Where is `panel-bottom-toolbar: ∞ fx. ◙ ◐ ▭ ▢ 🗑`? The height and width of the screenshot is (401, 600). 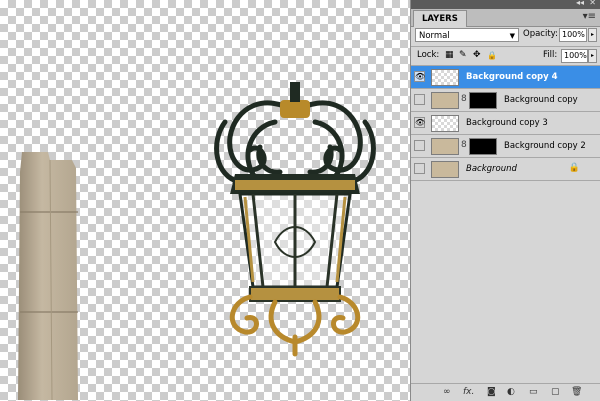 panel-bottom-toolbar: ∞ fx. ◙ ◐ ▭ ▢ 🗑 is located at coordinates (505, 392).